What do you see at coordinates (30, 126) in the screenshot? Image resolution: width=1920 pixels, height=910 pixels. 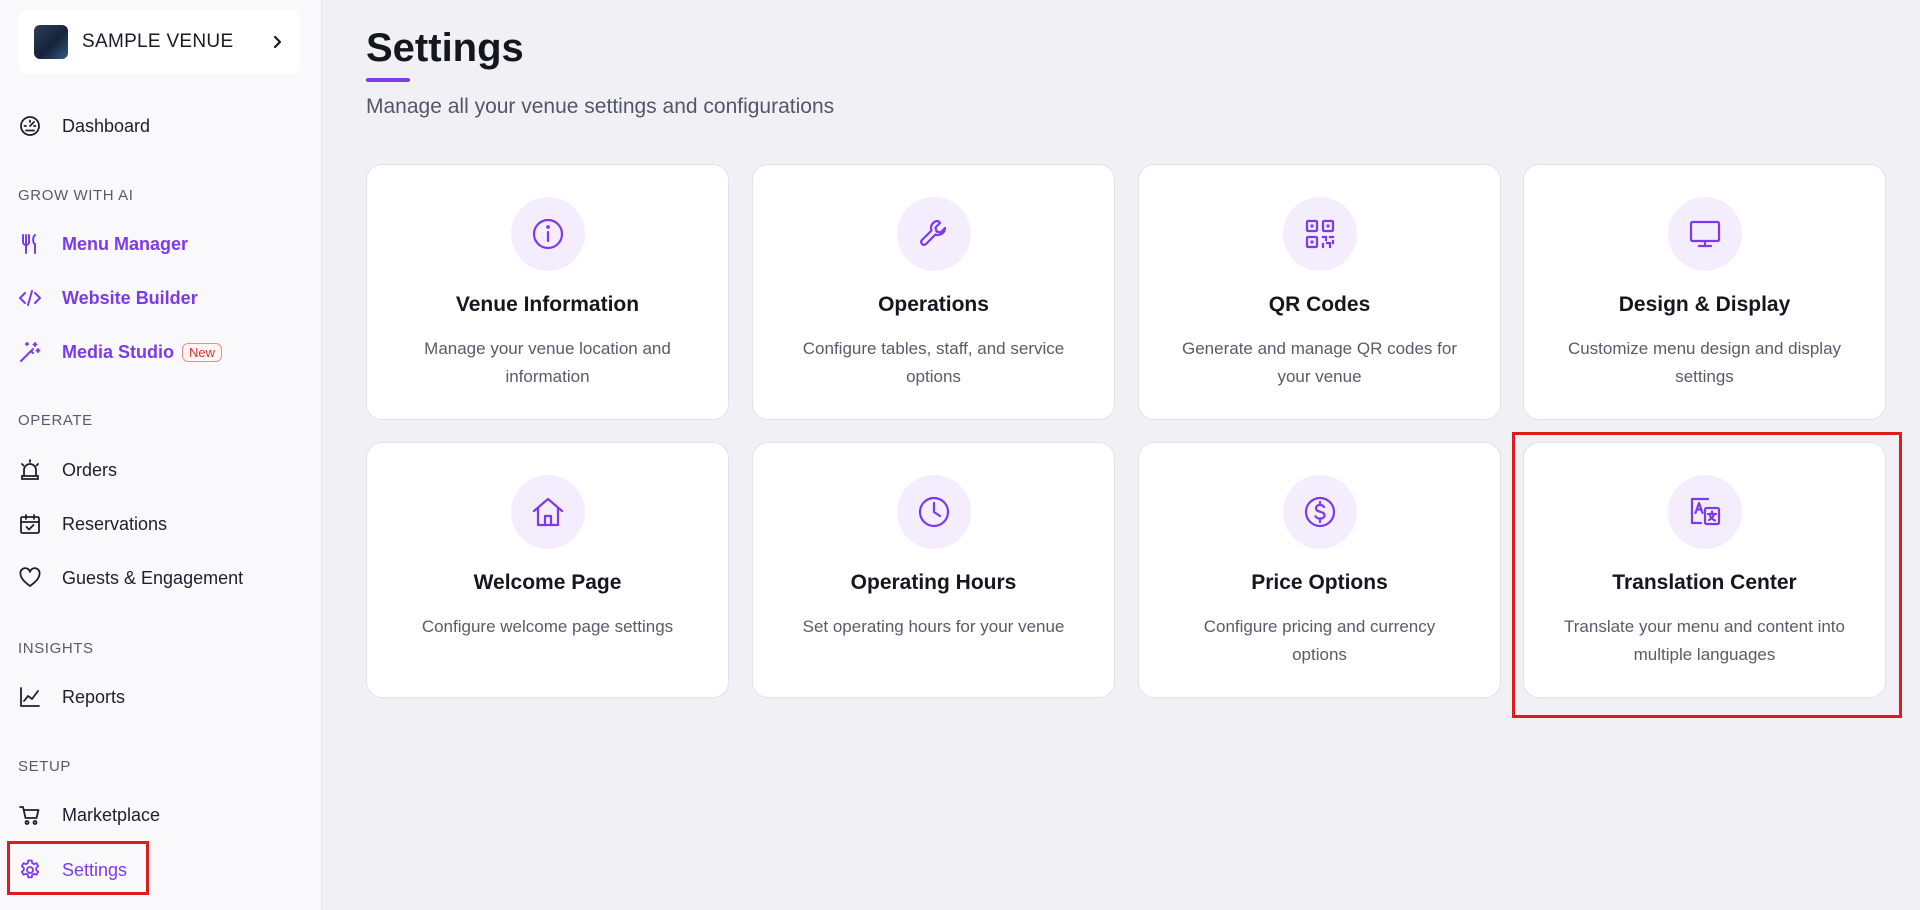 I see `gauge-icon` at bounding box center [30, 126].